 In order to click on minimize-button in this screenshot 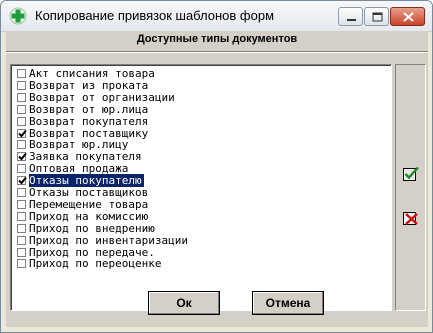, I will do `click(350, 16)`.